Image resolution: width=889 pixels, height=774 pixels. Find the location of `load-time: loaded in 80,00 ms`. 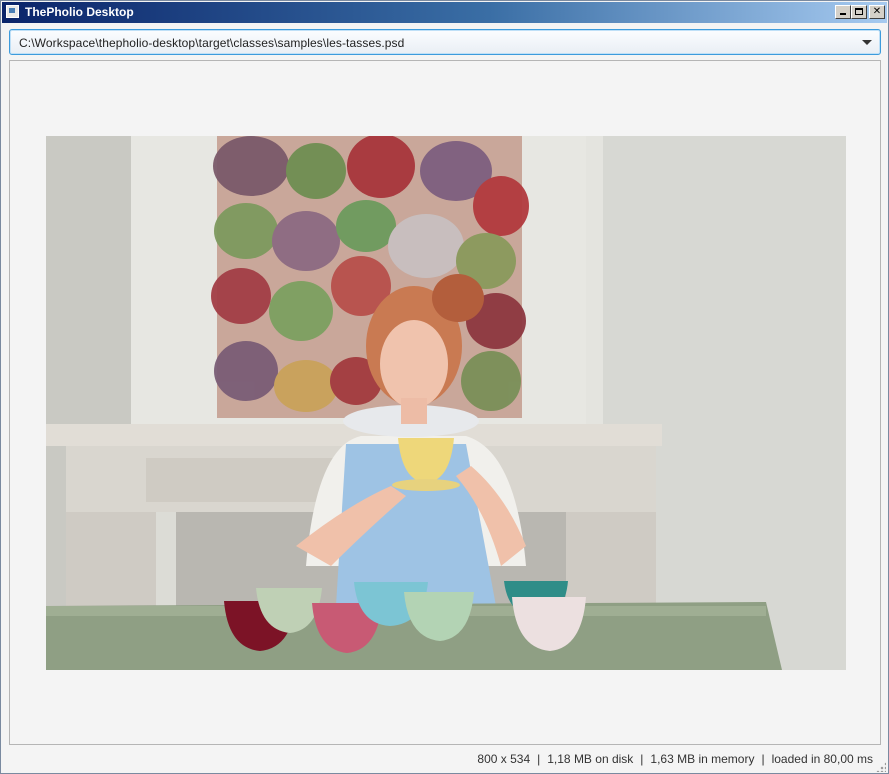

load-time: loaded in 80,00 ms is located at coordinates (822, 759).